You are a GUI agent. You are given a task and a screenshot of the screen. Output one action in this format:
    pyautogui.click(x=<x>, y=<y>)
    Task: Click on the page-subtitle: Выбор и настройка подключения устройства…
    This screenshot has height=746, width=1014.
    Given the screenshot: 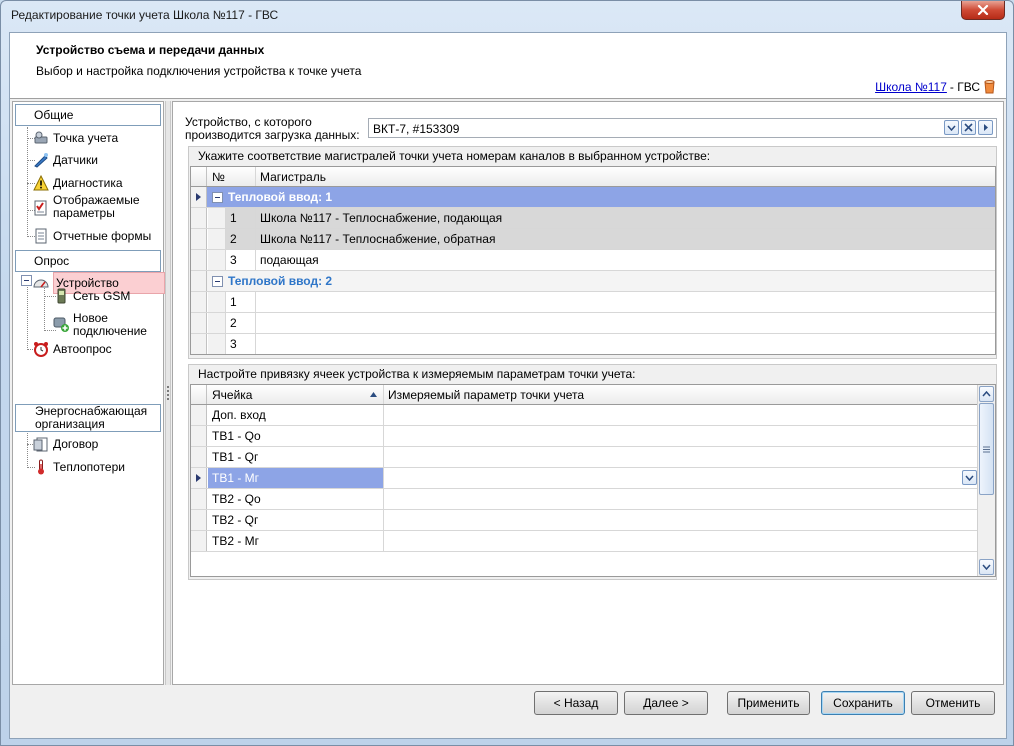 What is the action you would take?
    pyautogui.click(x=199, y=71)
    